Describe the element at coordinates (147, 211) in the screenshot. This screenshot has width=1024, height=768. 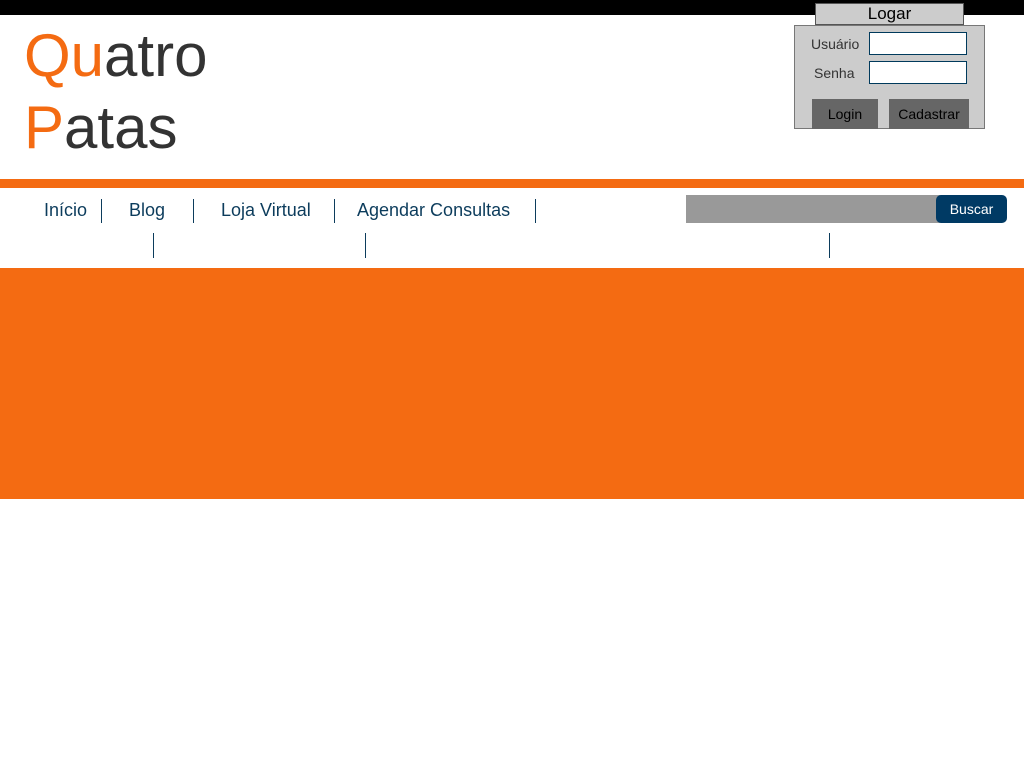
I see `nav-item-blog: Blog` at that location.